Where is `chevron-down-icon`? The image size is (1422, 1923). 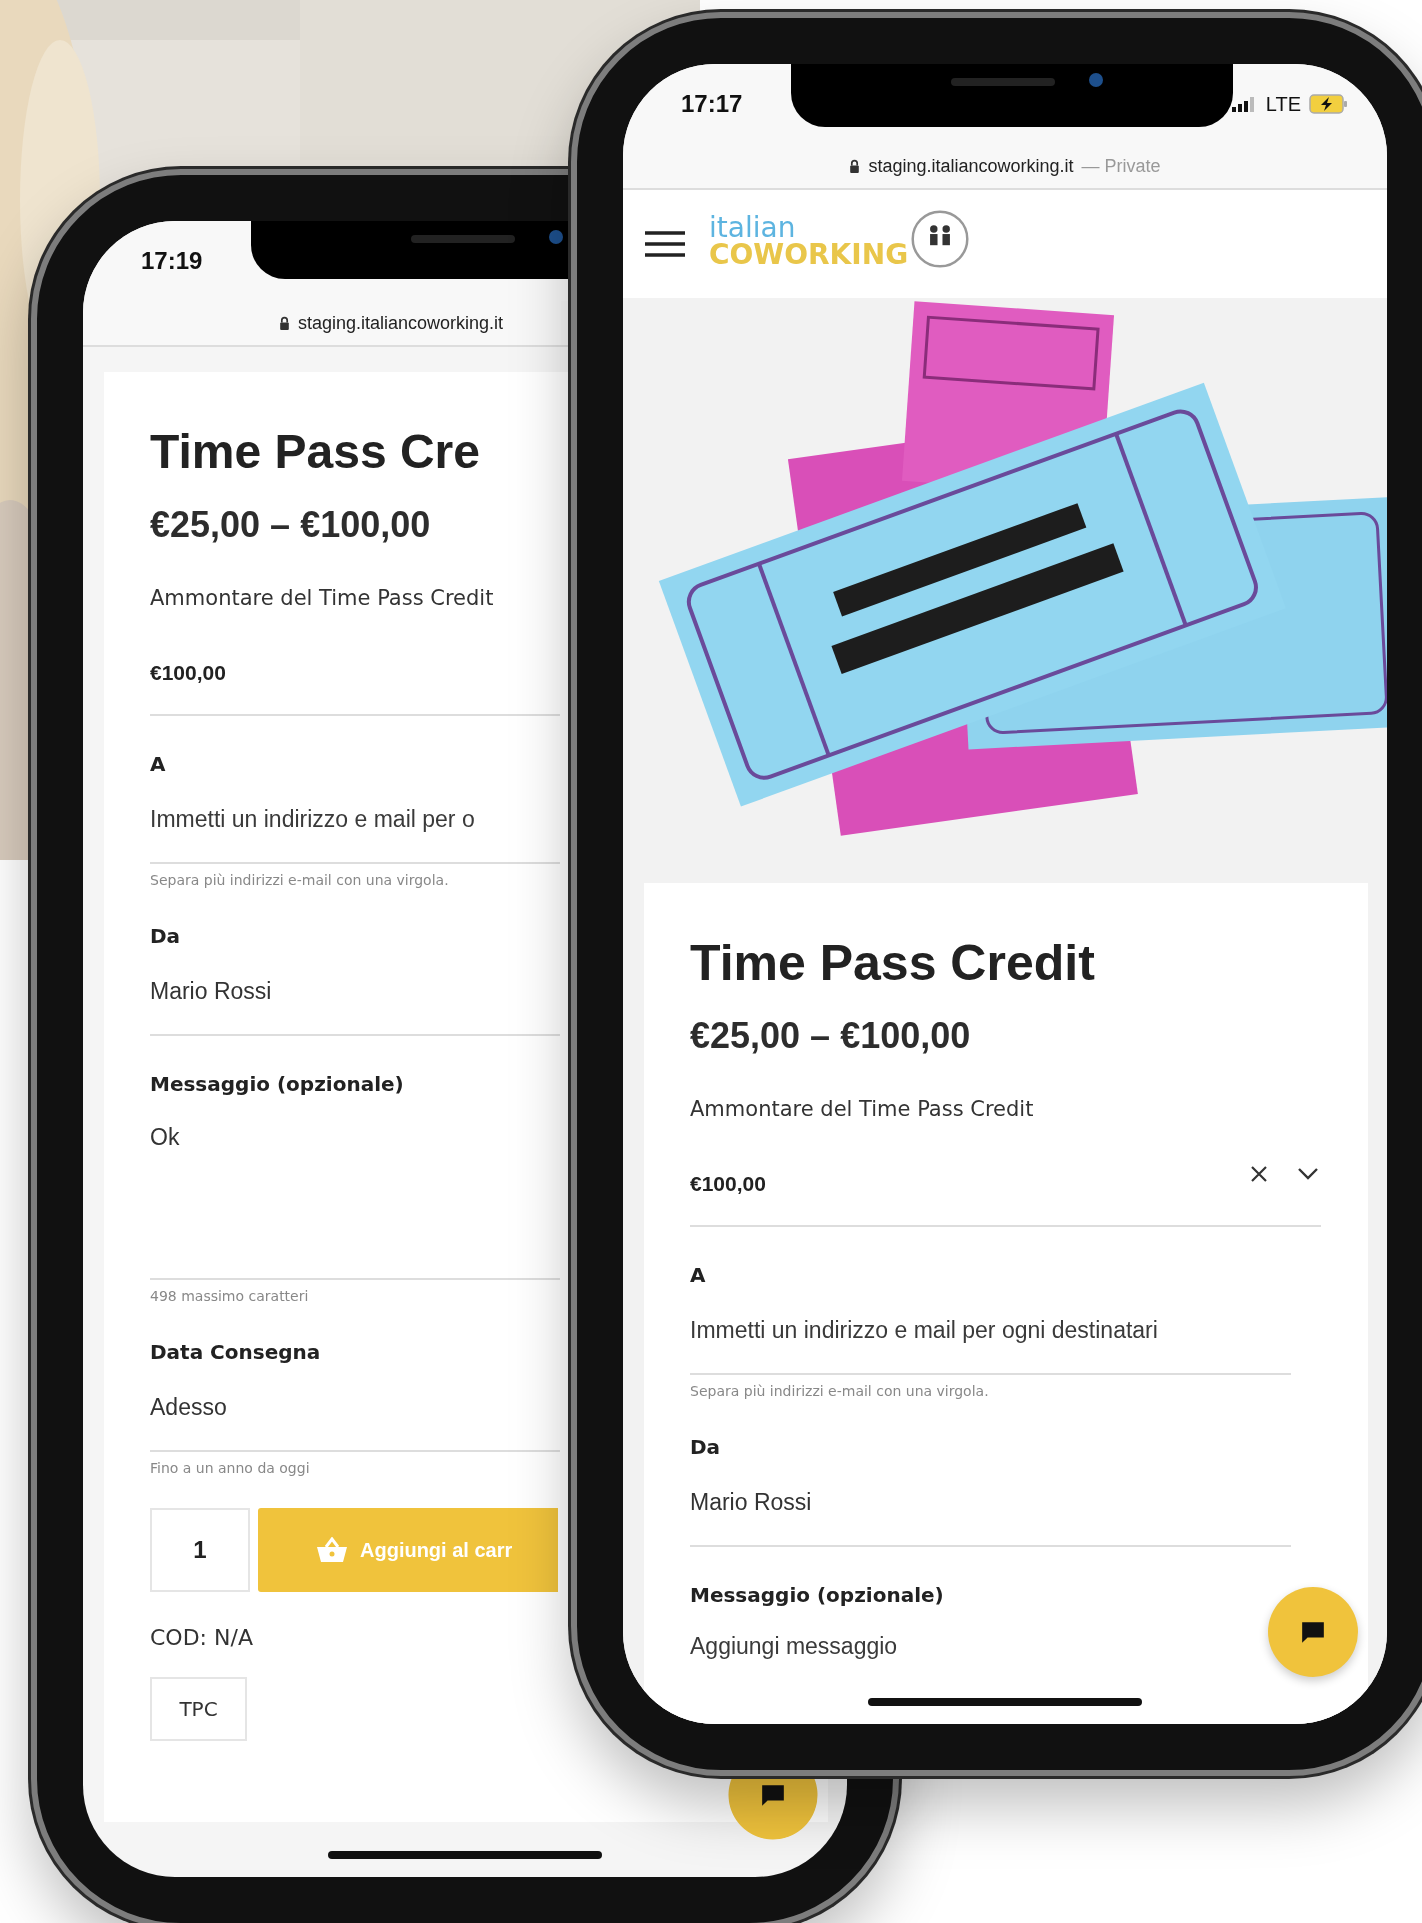 chevron-down-icon is located at coordinates (1308, 1174).